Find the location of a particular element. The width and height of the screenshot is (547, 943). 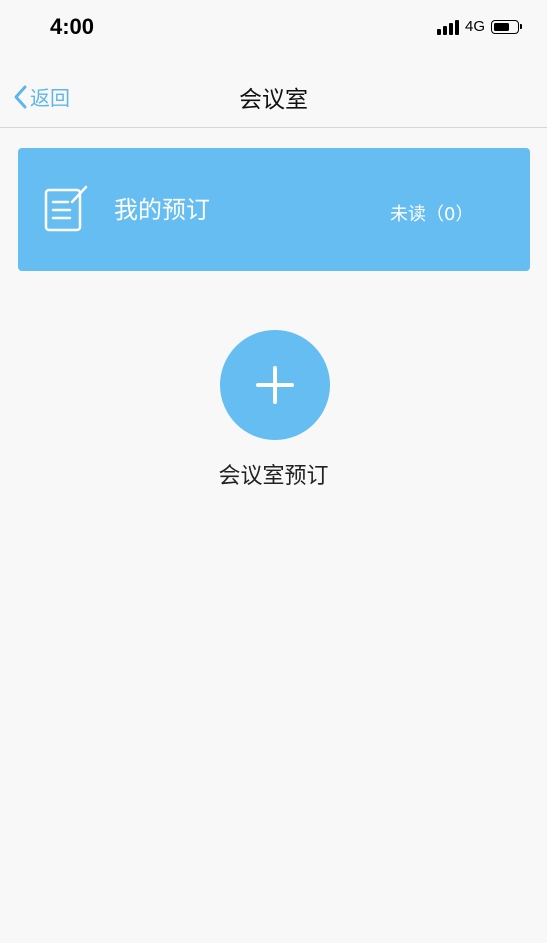

nav-bar: 返回 会议室 is located at coordinates (273, 93).